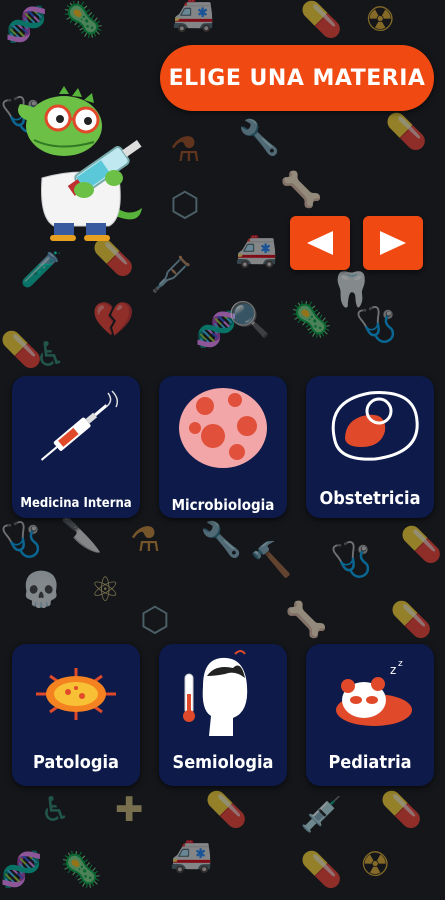 The width and height of the screenshot is (445, 900). What do you see at coordinates (297, 78) in the screenshot?
I see `page-title: ELIGE UNA MATERIA` at bounding box center [297, 78].